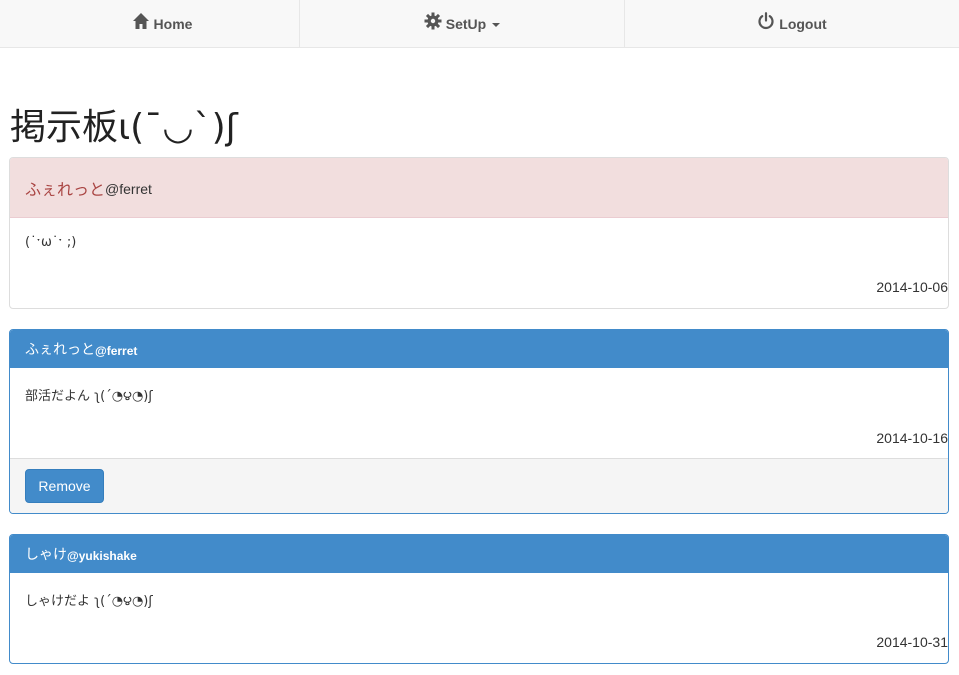 The image size is (959, 675). Describe the element at coordinates (496, 24) in the screenshot. I see `chevron-down-icon` at that location.